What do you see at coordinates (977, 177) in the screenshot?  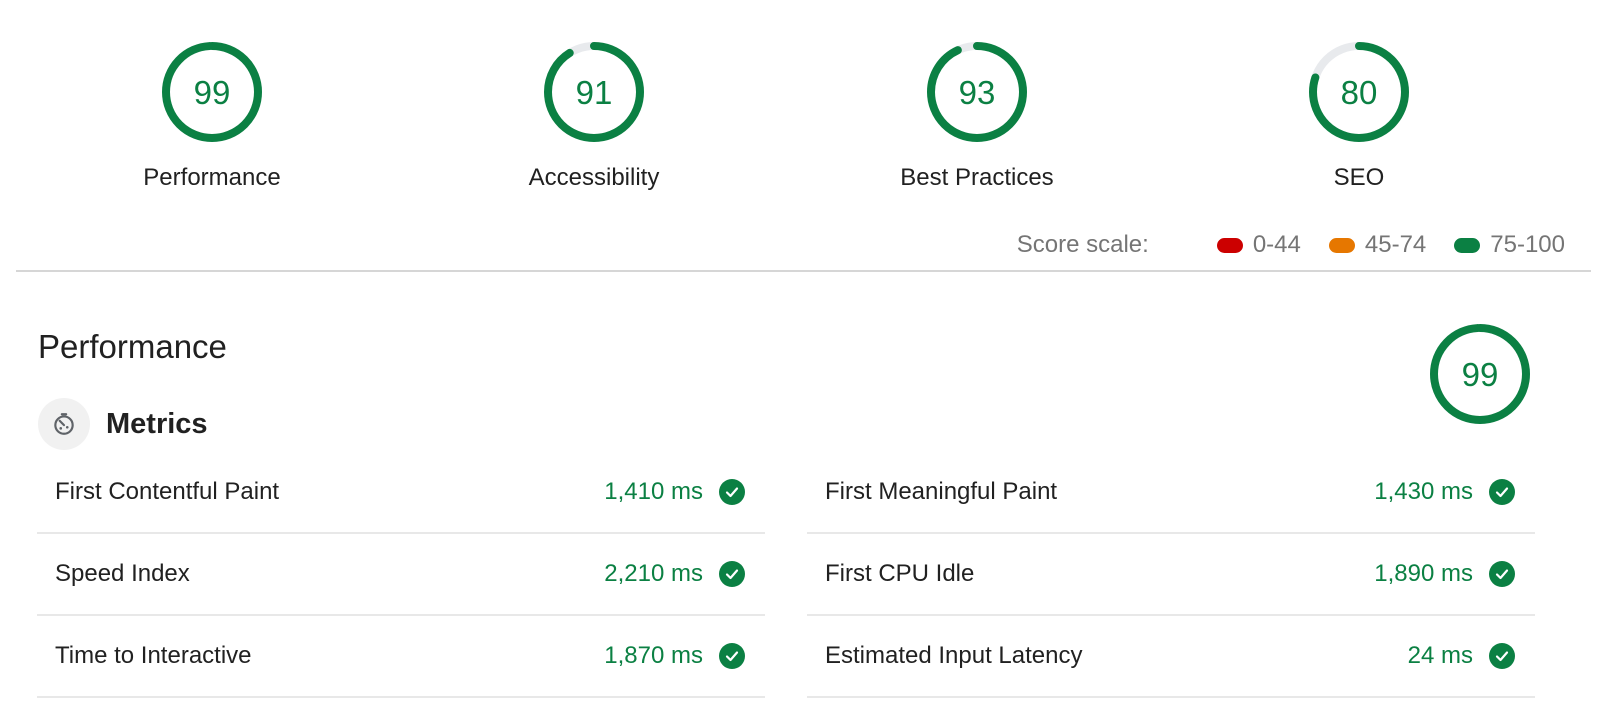 I see `gauge-label: Best Practices` at bounding box center [977, 177].